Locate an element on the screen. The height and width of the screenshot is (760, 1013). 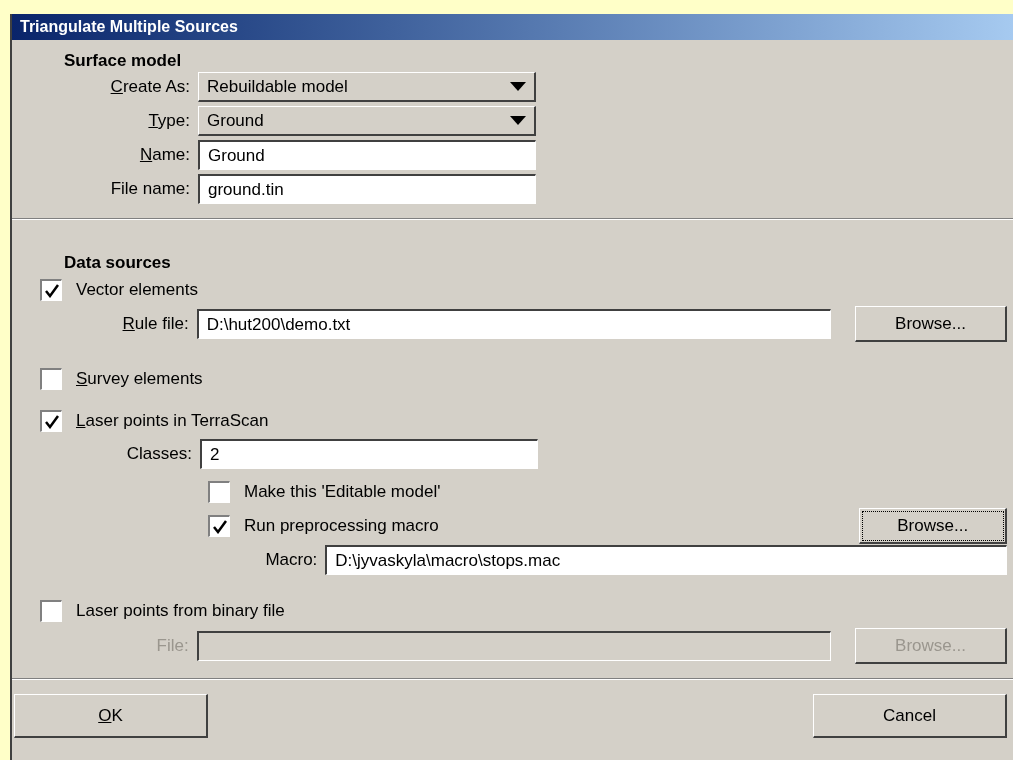
text-field: D:\jyvaskyla\macro\stops.mac is located at coordinates (666, 560).